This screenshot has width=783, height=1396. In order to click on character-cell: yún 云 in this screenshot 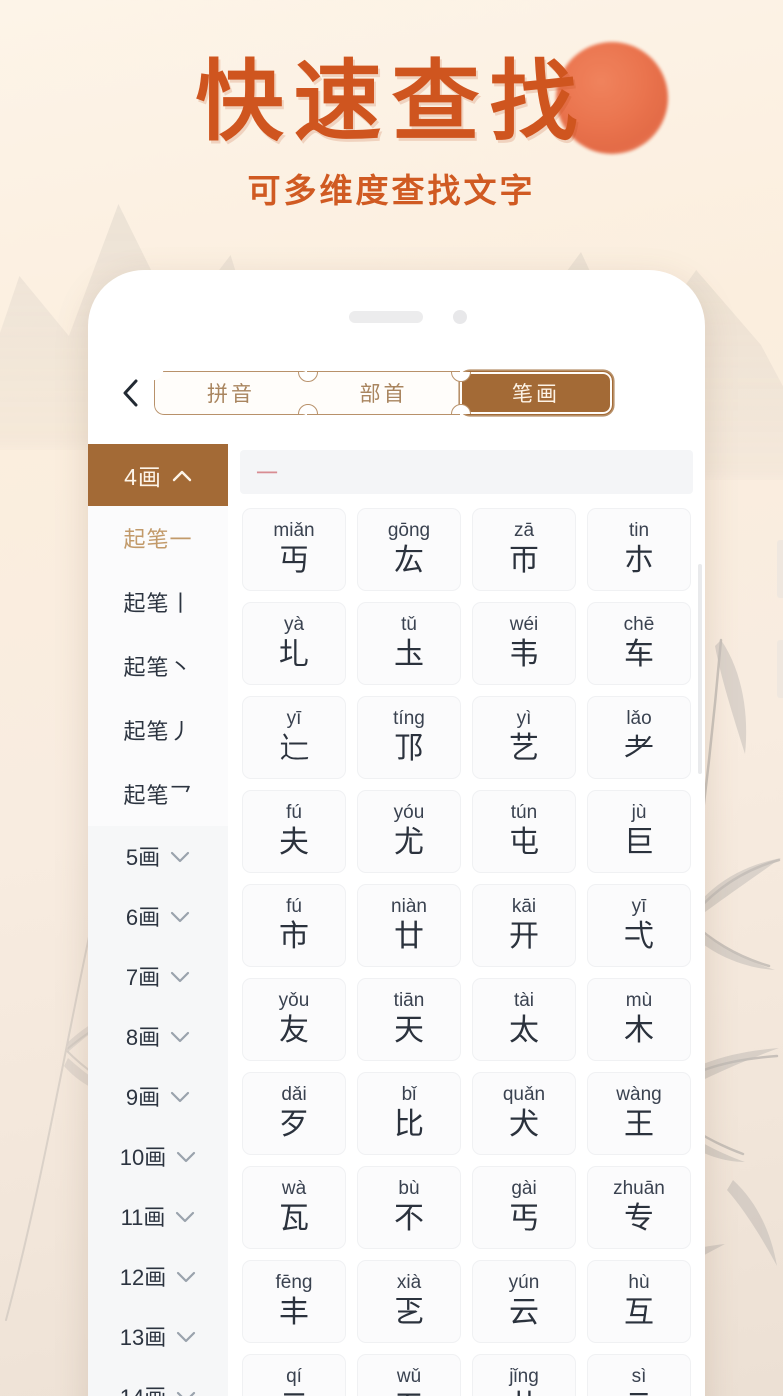, I will do `click(524, 1301)`.